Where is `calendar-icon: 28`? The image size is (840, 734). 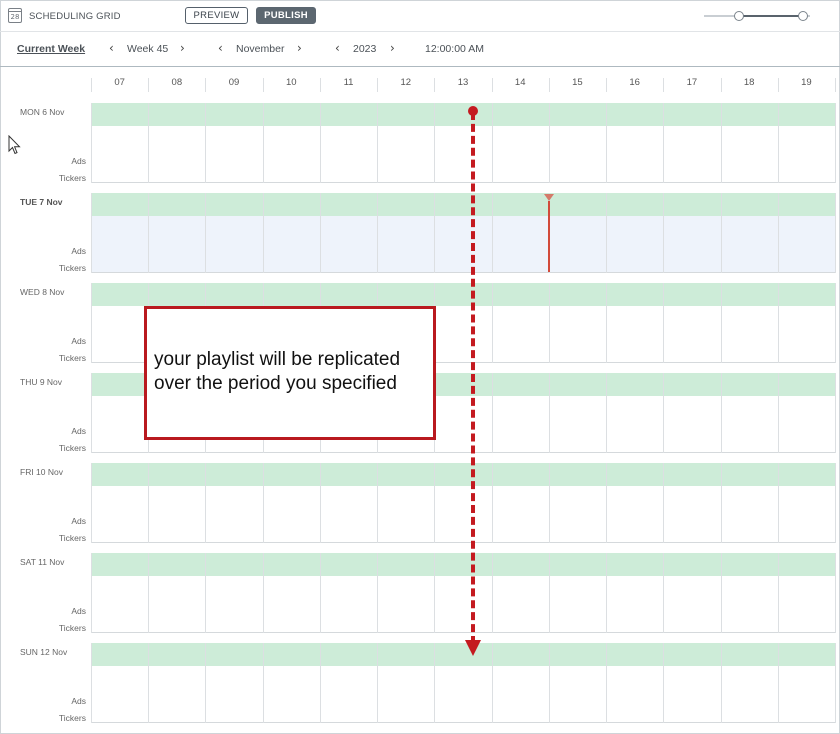 calendar-icon: 28 is located at coordinates (15, 15).